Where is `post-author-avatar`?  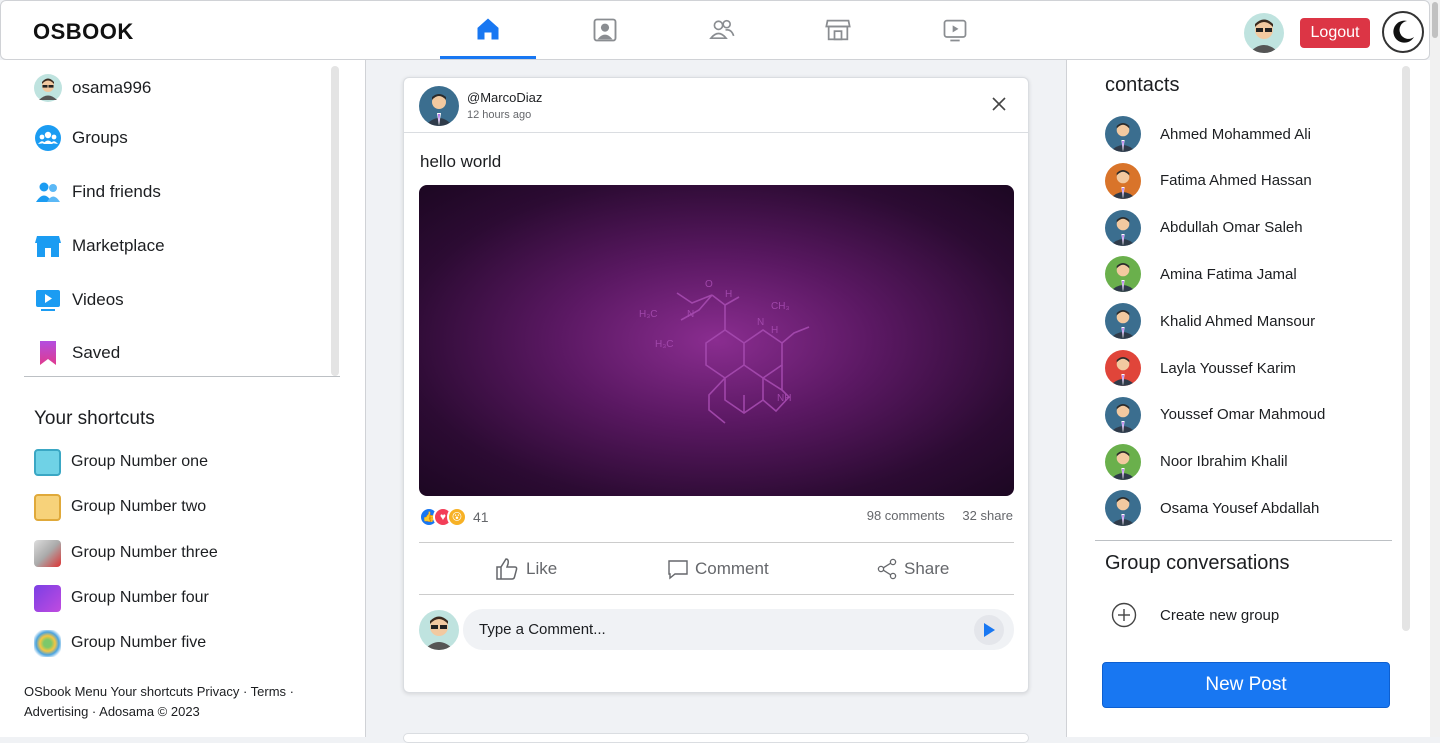 post-author-avatar is located at coordinates (439, 106).